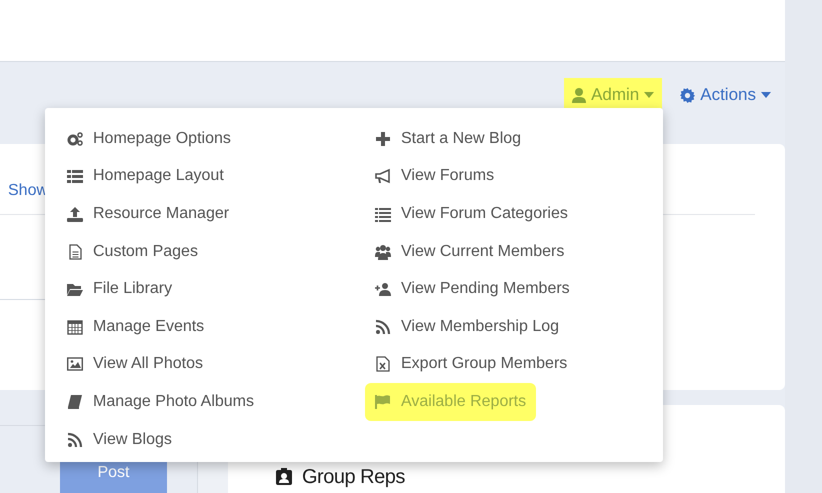 The height and width of the screenshot is (493, 822). Describe the element at coordinates (154, 139) in the screenshot. I see `menu-item: Homepage Options` at that location.